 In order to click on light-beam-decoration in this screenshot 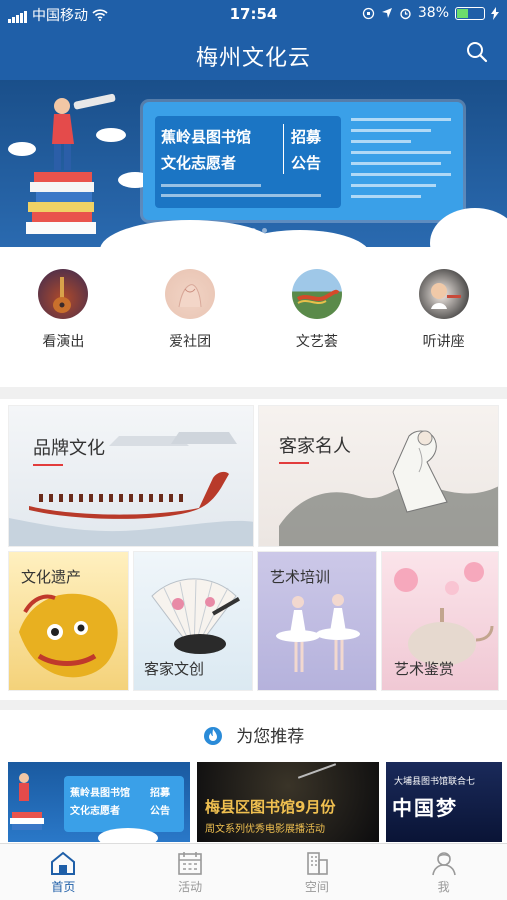, I will do `click(317, 771)`.